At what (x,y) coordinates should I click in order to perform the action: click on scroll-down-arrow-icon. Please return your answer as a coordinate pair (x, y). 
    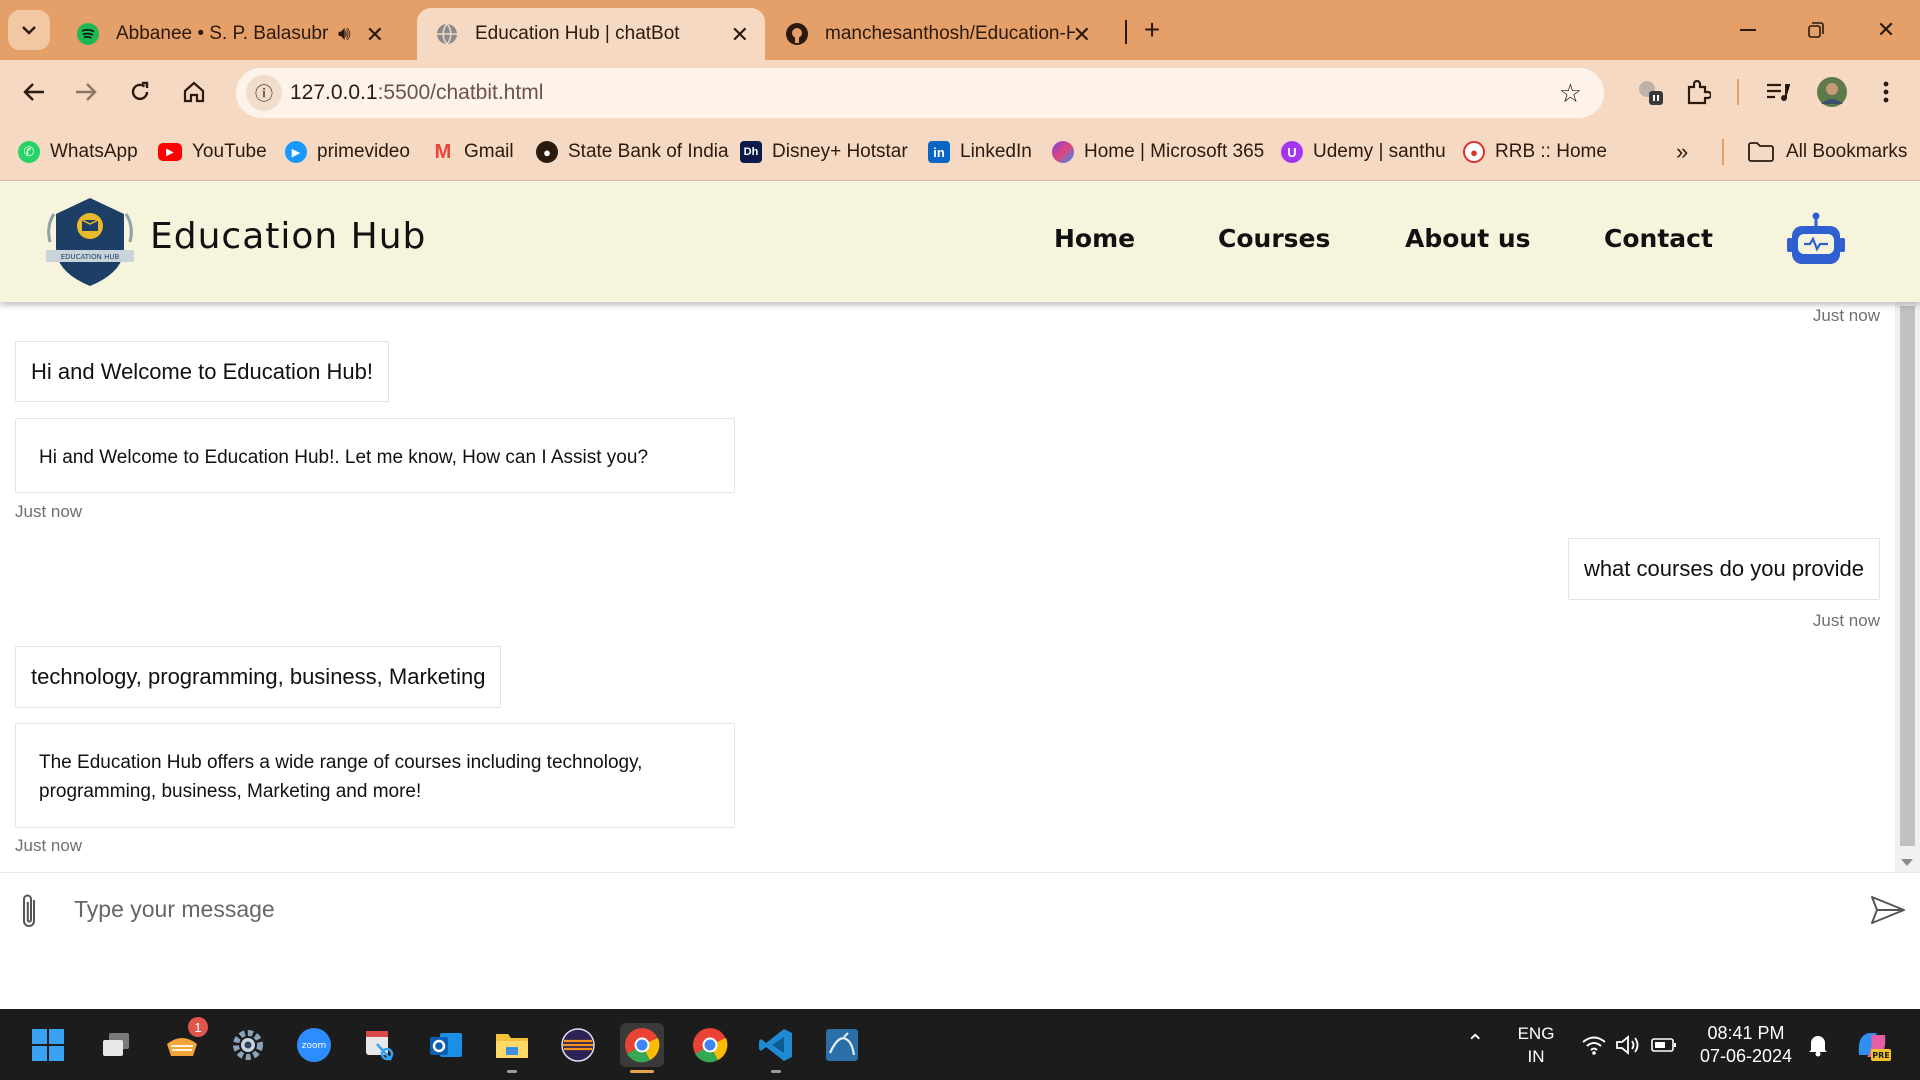
    Looking at the image, I should click on (1907, 862).